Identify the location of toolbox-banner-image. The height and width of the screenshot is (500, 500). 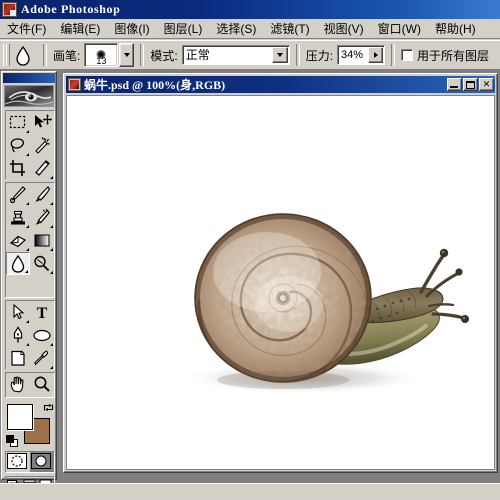
(29, 96).